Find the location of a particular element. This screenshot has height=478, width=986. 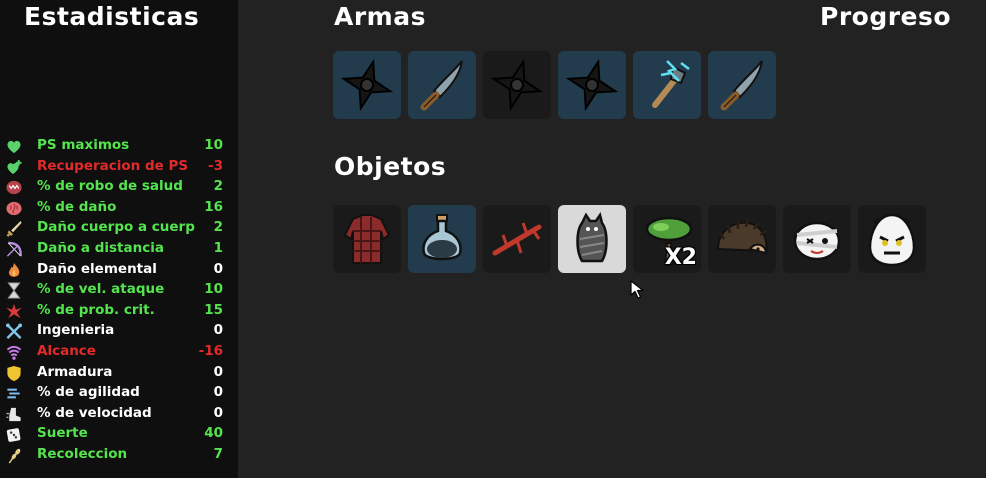

weapons-title: Armas is located at coordinates (380, 16).